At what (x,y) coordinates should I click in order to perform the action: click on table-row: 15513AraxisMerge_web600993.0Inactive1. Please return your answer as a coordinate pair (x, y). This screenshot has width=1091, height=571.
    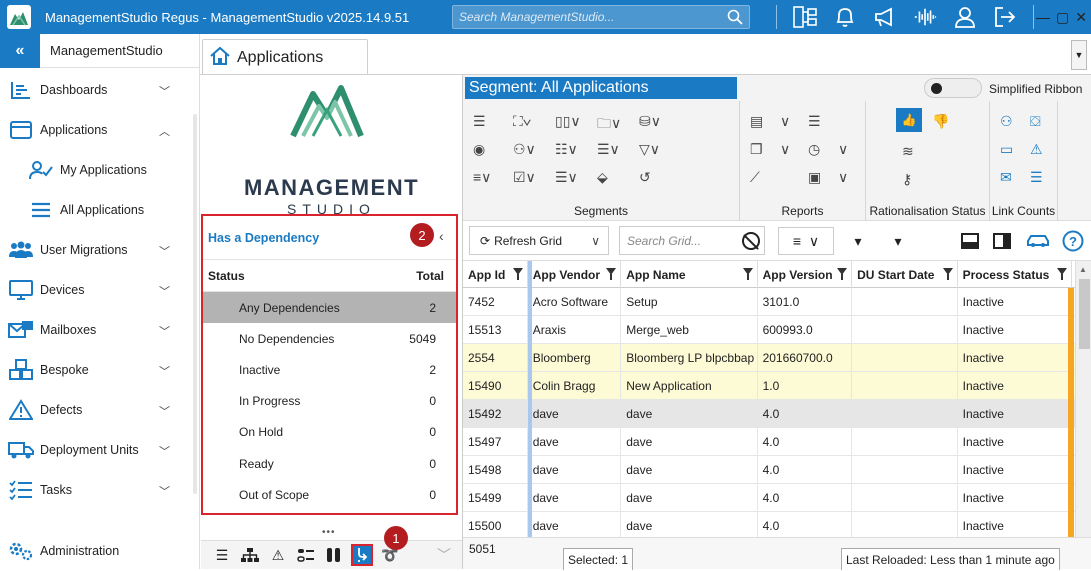
    Looking at the image, I should click on (773, 330).